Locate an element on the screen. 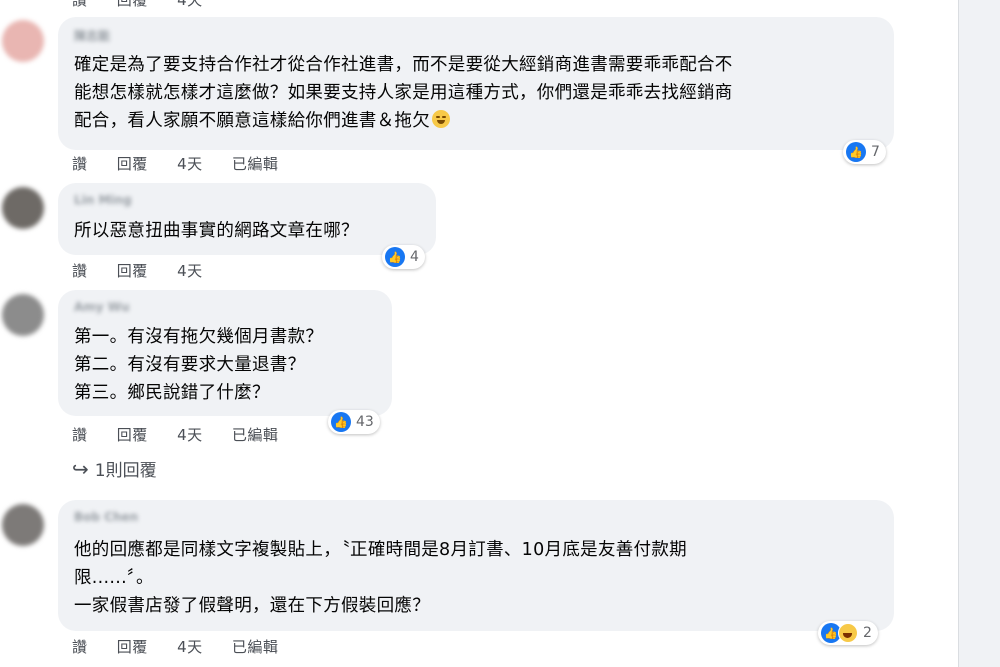 The height and width of the screenshot is (667, 1000). view-replies-link: ↪ 1則回覆 is located at coordinates (114, 469).